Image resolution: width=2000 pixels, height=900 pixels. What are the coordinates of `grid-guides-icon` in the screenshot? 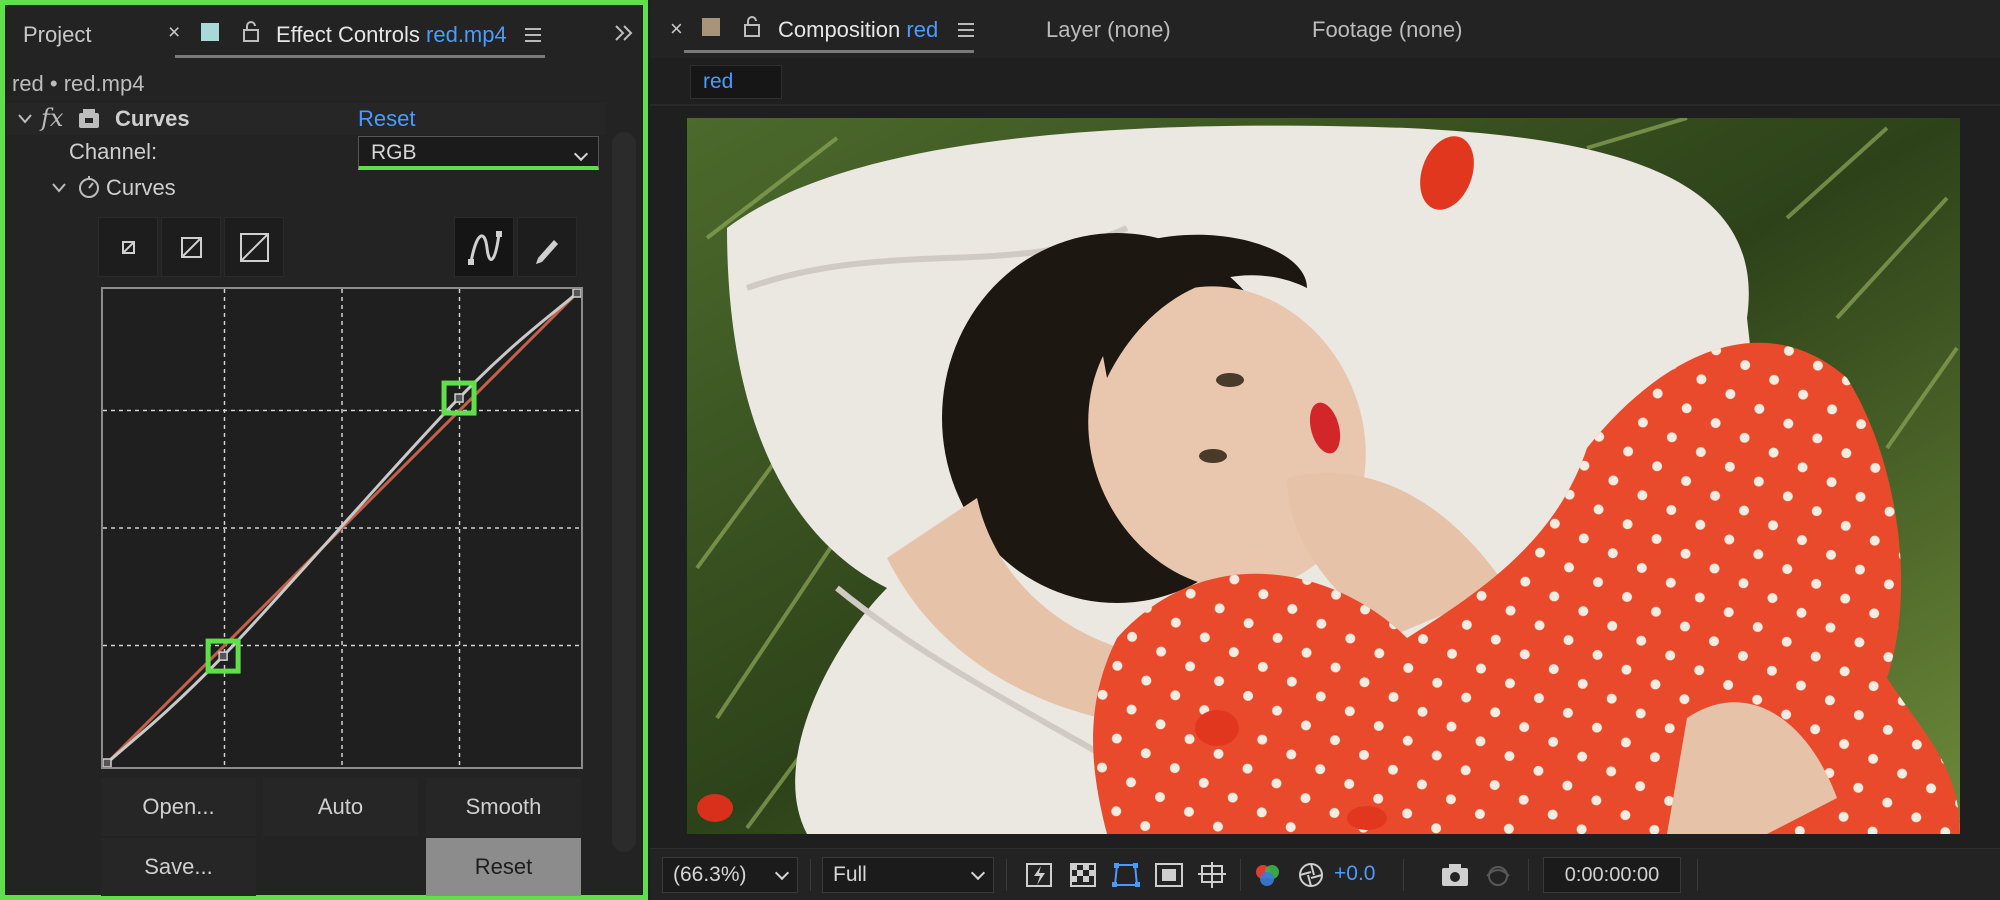 It's located at (1212, 875).